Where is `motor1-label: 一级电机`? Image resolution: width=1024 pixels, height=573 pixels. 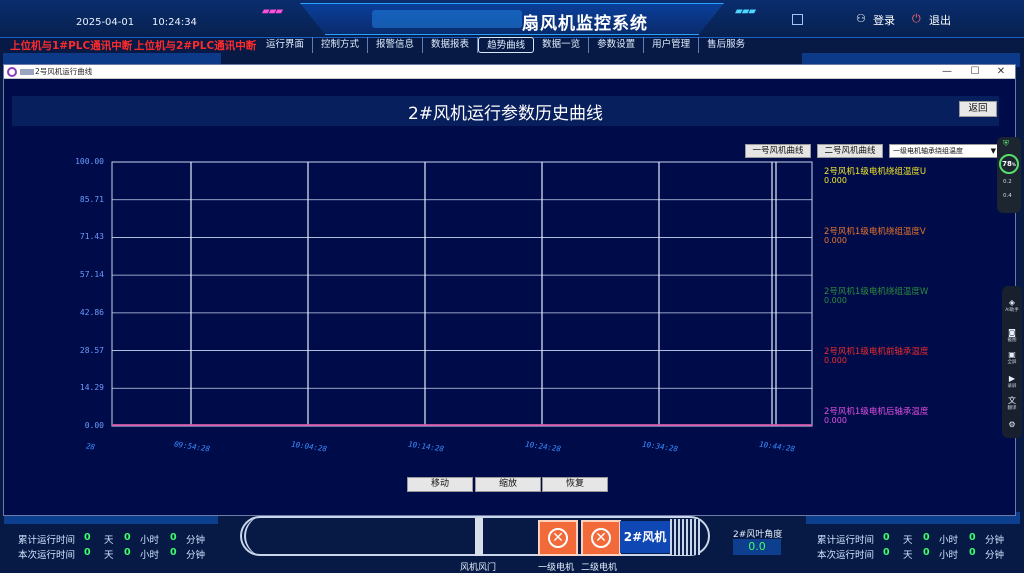
motor1-label: 一级电机 is located at coordinates (556, 568).